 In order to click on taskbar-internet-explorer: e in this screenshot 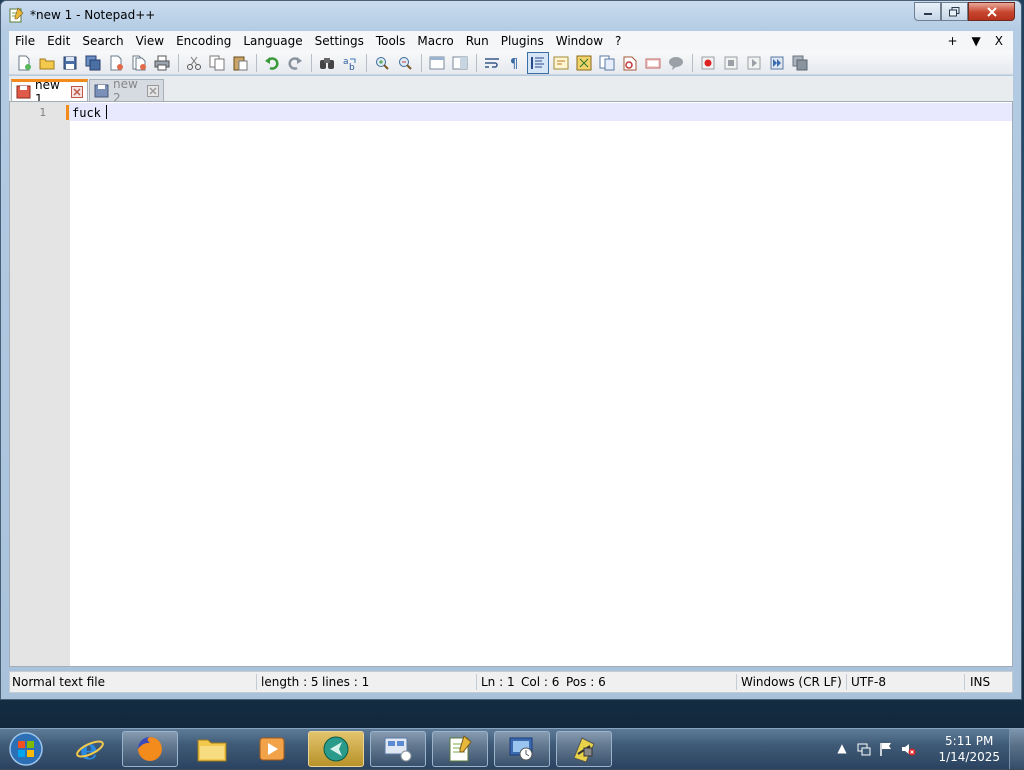, I will do `click(90, 749)`.